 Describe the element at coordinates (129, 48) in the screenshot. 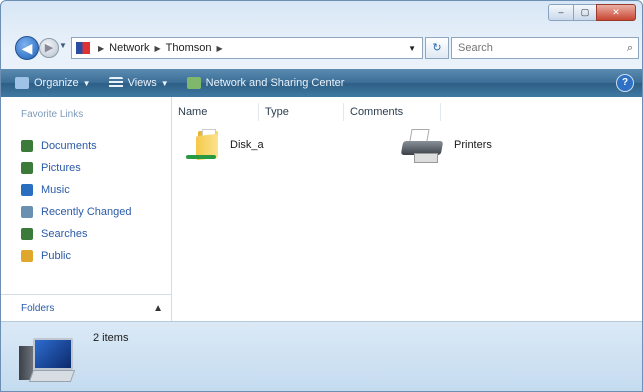

I see `breadcrumb-network: Network` at that location.